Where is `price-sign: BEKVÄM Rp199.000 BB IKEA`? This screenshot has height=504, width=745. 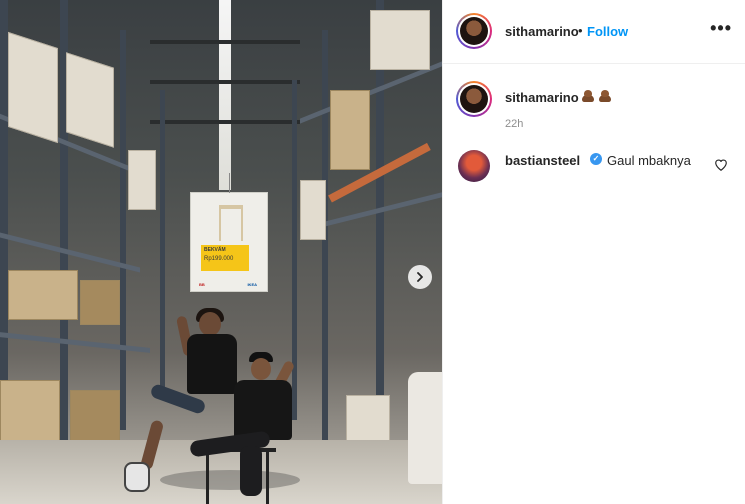
price-sign: BEKVÄM Rp199.000 BB IKEA is located at coordinates (229, 232).